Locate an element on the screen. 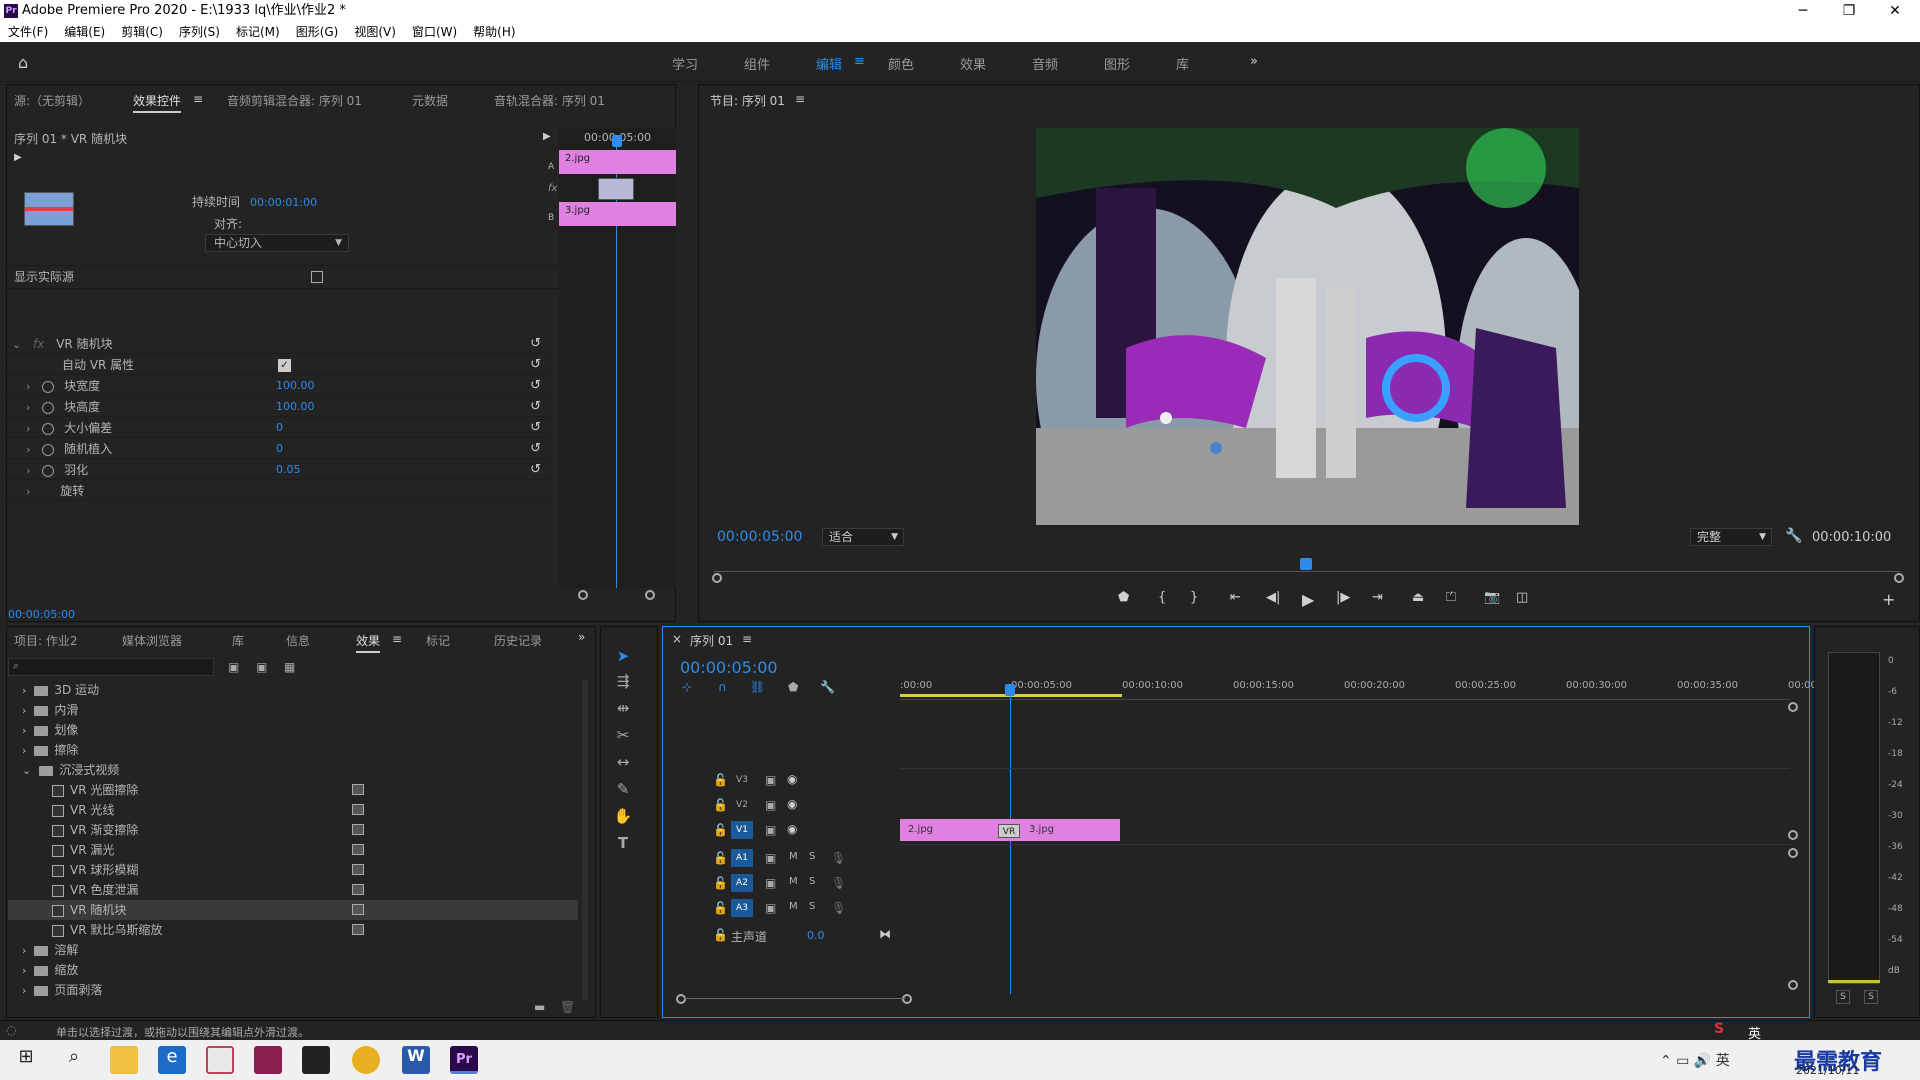 The height and width of the screenshot is (1080, 1920). premiere-taskbar-icon: Pr is located at coordinates (464, 1060).